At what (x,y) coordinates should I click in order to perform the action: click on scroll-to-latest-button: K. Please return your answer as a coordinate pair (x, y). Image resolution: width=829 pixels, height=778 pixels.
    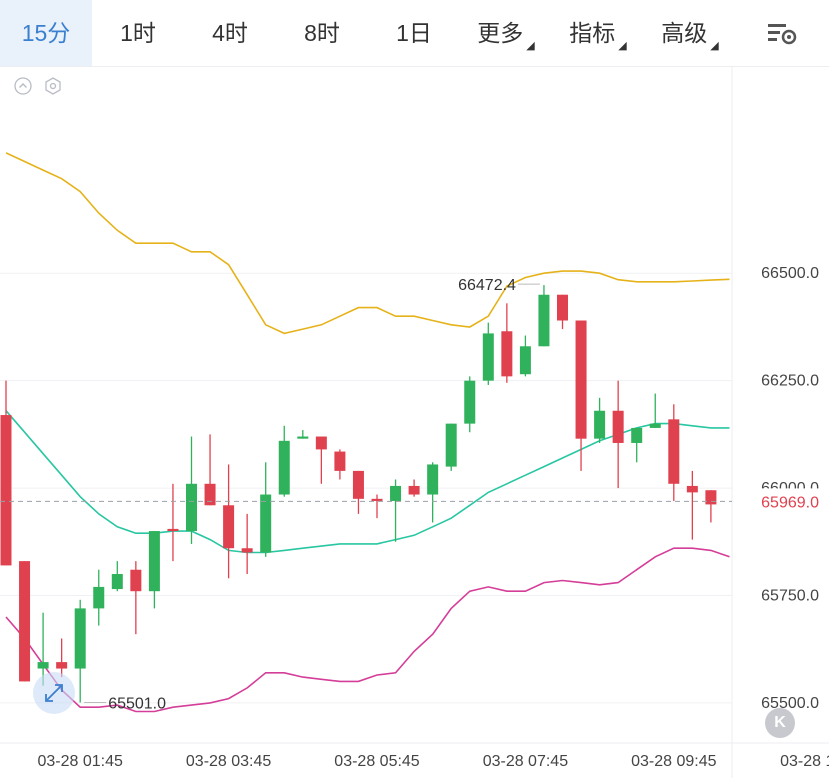
    Looking at the image, I should click on (780, 723).